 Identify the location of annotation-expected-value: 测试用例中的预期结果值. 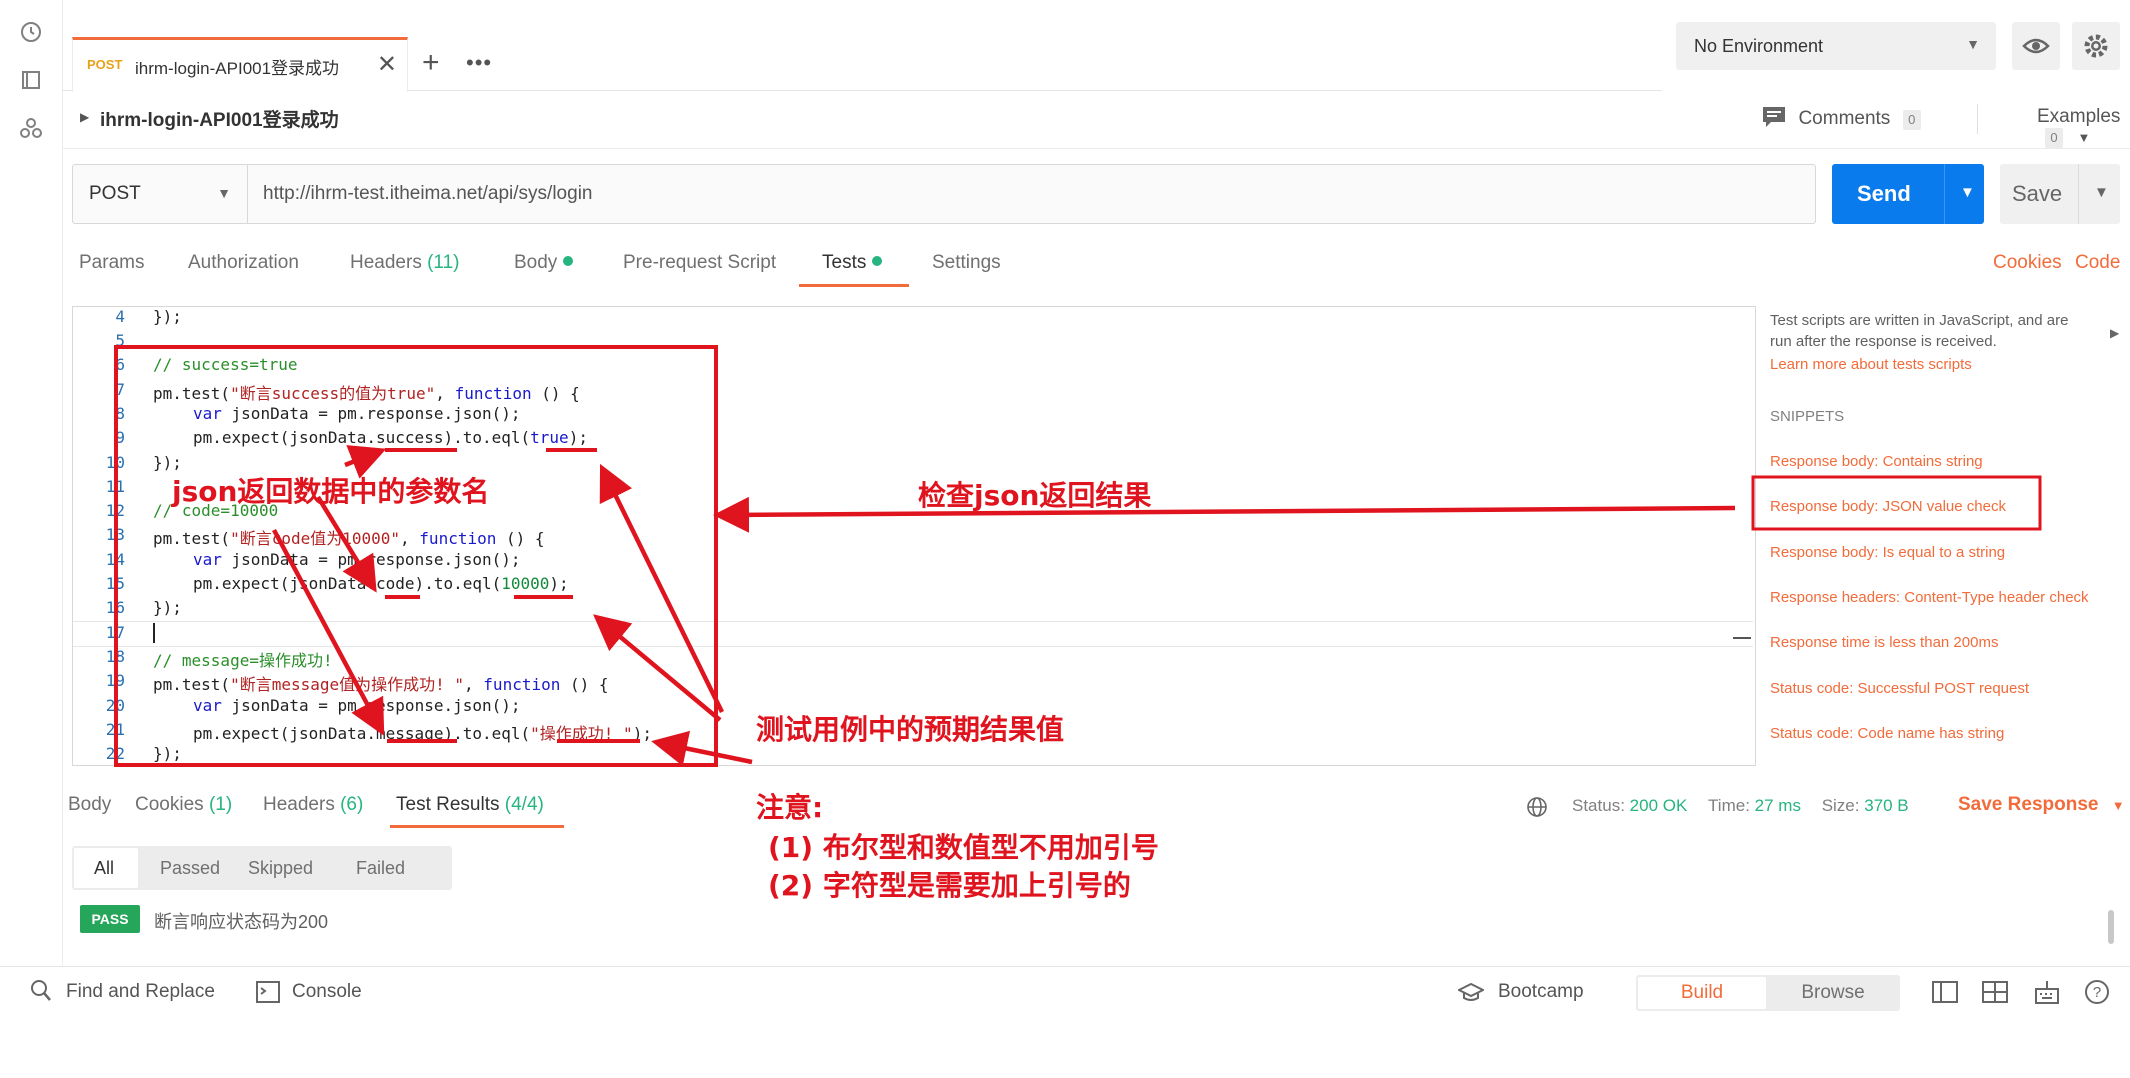
(910, 729).